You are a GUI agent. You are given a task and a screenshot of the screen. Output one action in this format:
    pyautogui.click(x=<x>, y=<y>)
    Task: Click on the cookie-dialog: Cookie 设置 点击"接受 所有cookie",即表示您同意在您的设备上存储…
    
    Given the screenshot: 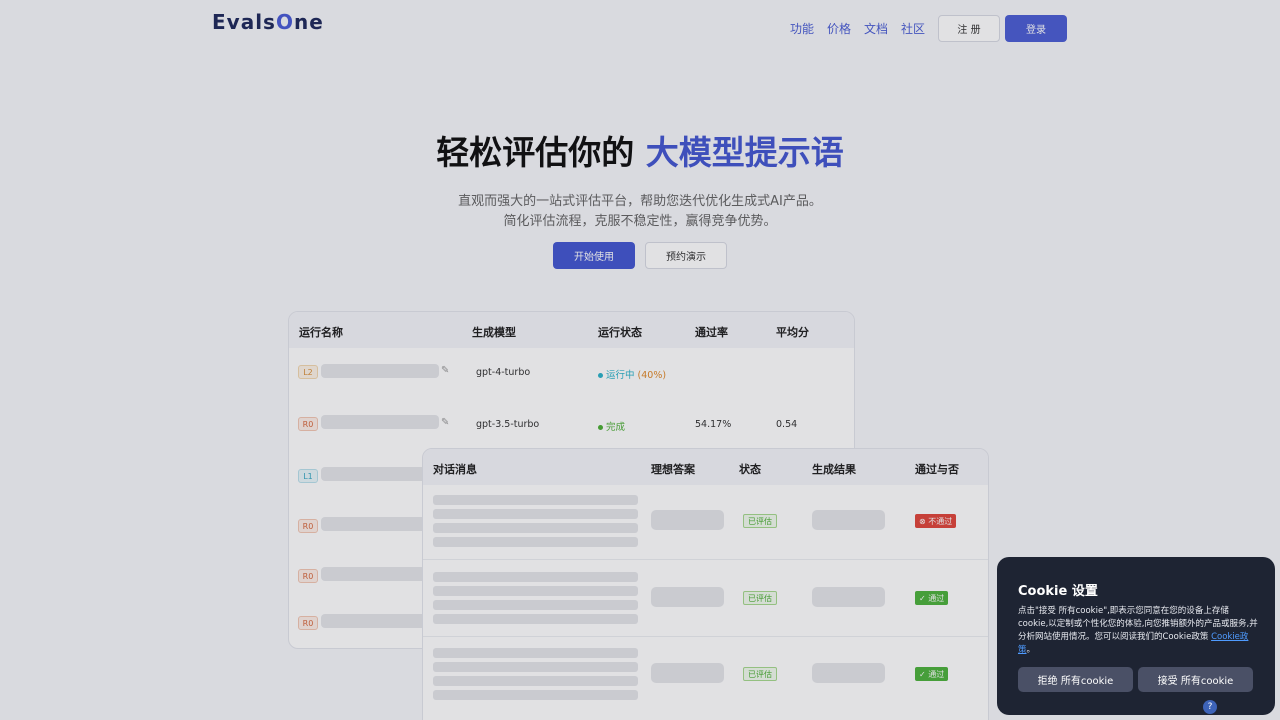 What is the action you would take?
    pyautogui.click(x=1136, y=636)
    